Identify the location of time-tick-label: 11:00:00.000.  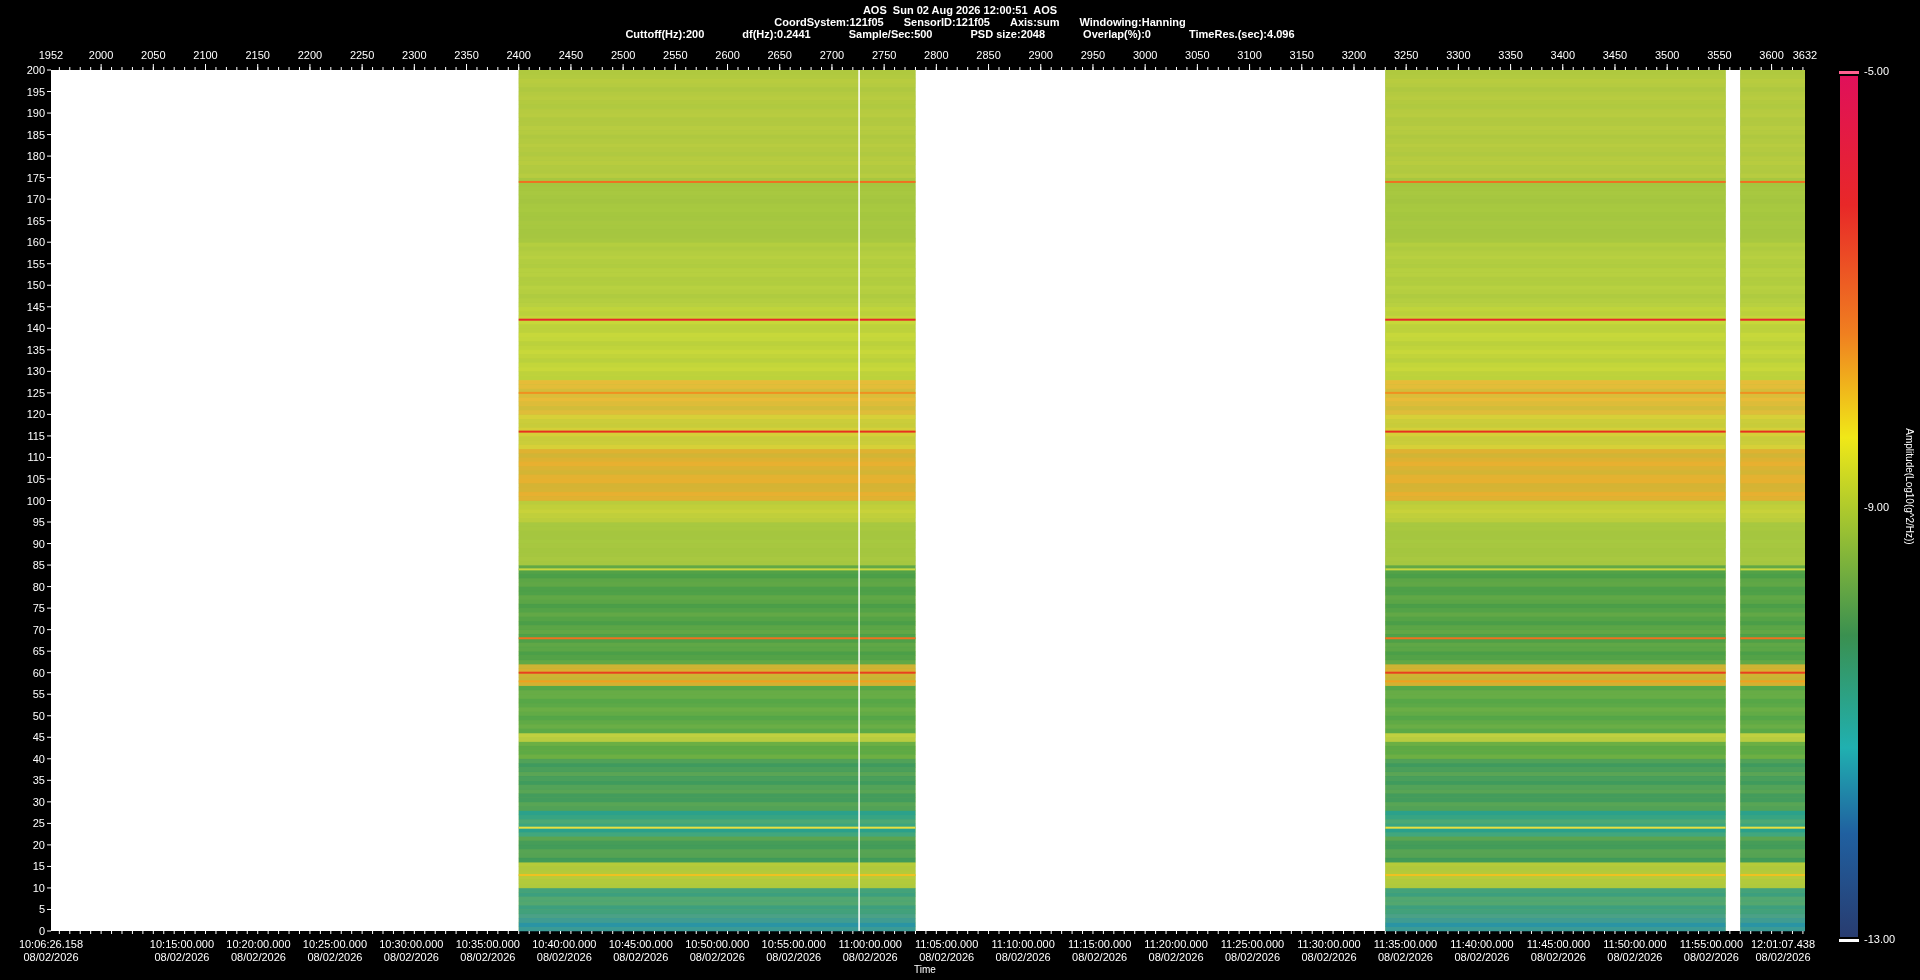
(870, 944).